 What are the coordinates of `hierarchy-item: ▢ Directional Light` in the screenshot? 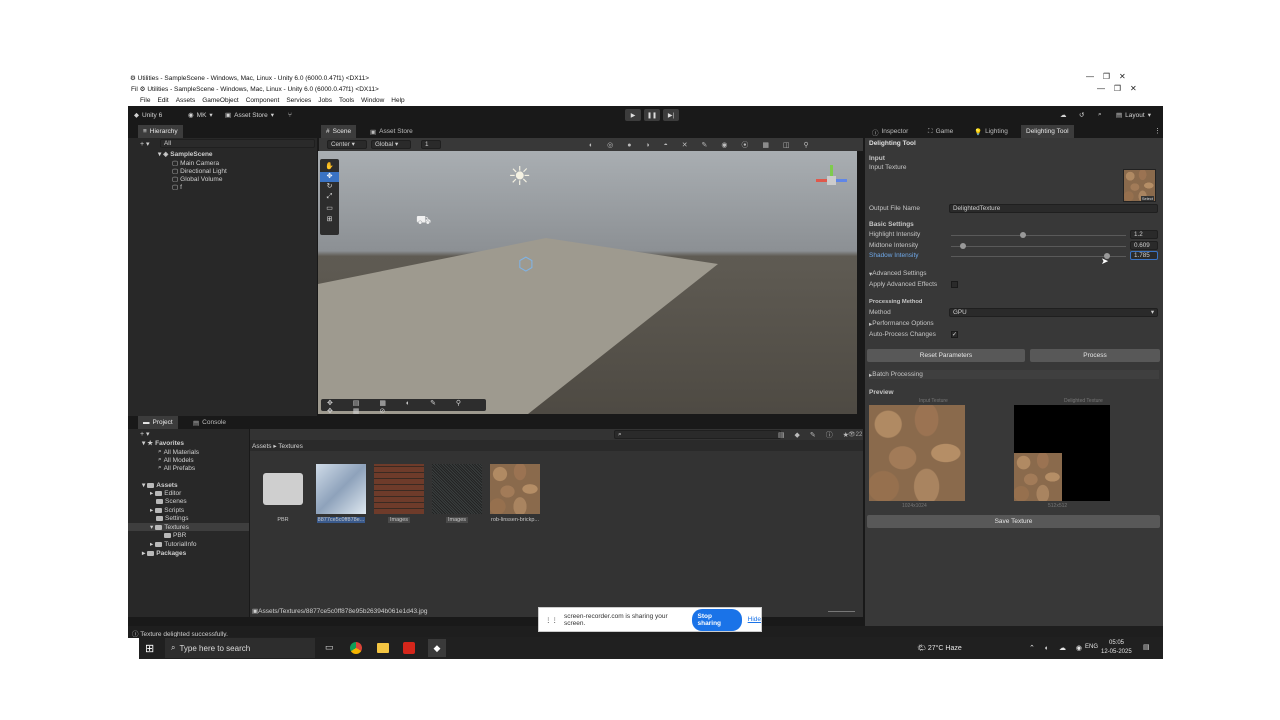 It's located at (199, 171).